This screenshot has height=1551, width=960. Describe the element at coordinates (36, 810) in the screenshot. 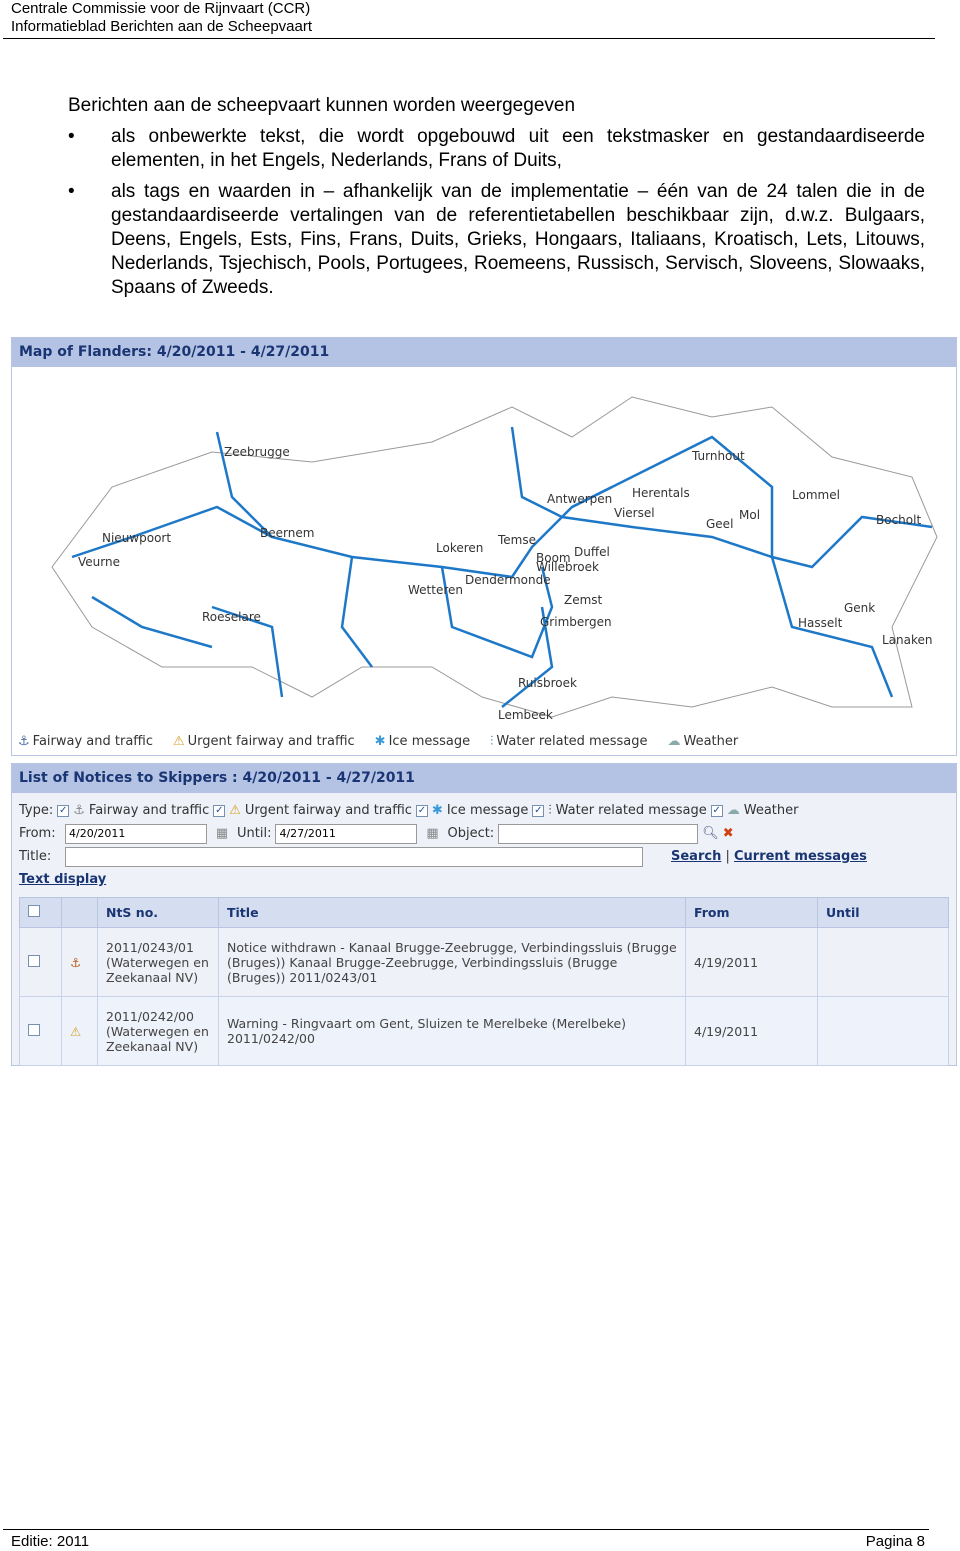

I see `type-label: Type:` at that location.